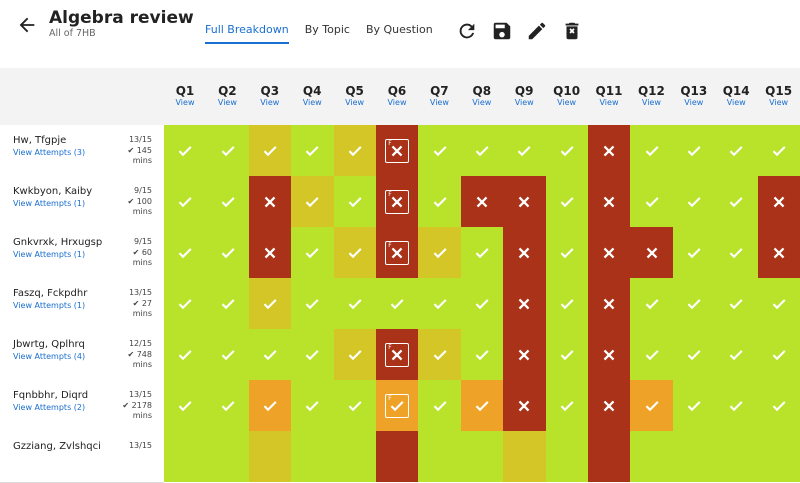  I want to click on save-icon, so click(502, 31).